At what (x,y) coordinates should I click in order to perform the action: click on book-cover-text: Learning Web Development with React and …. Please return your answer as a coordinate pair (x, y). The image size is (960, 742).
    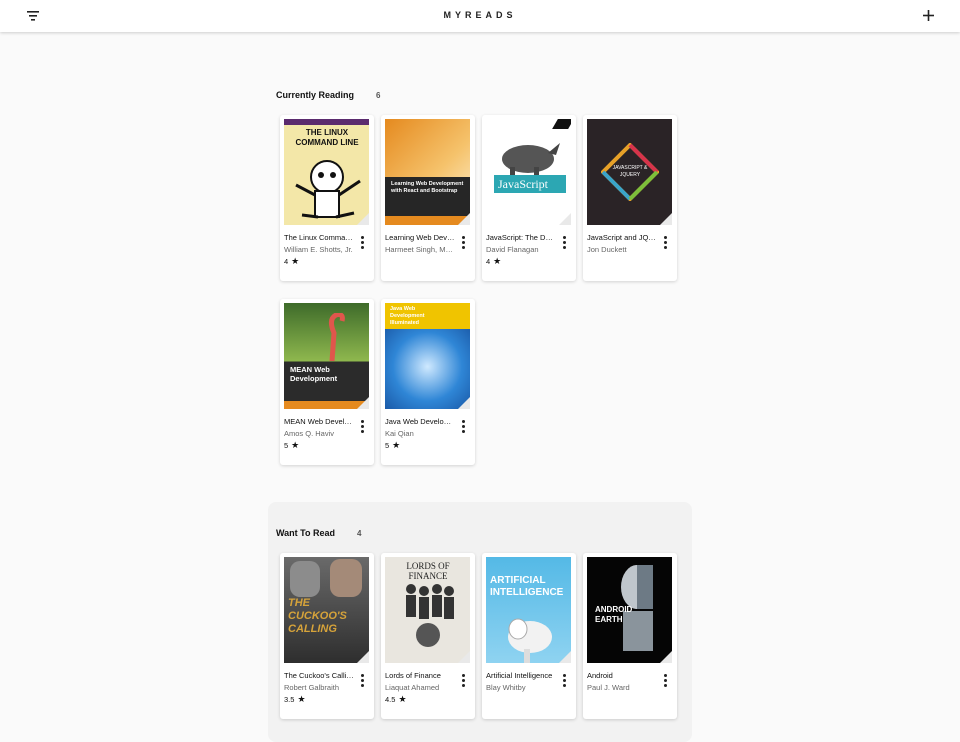
    Looking at the image, I should click on (427, 187).